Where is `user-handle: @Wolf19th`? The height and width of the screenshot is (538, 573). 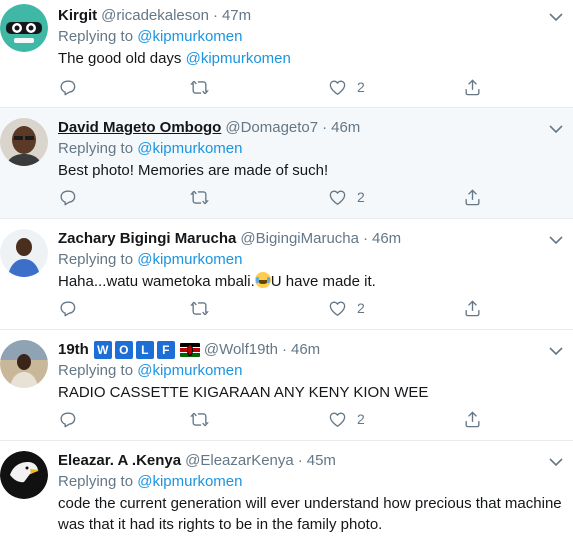 user-handle: @Wolf19th is located at coordinates (241, 350).